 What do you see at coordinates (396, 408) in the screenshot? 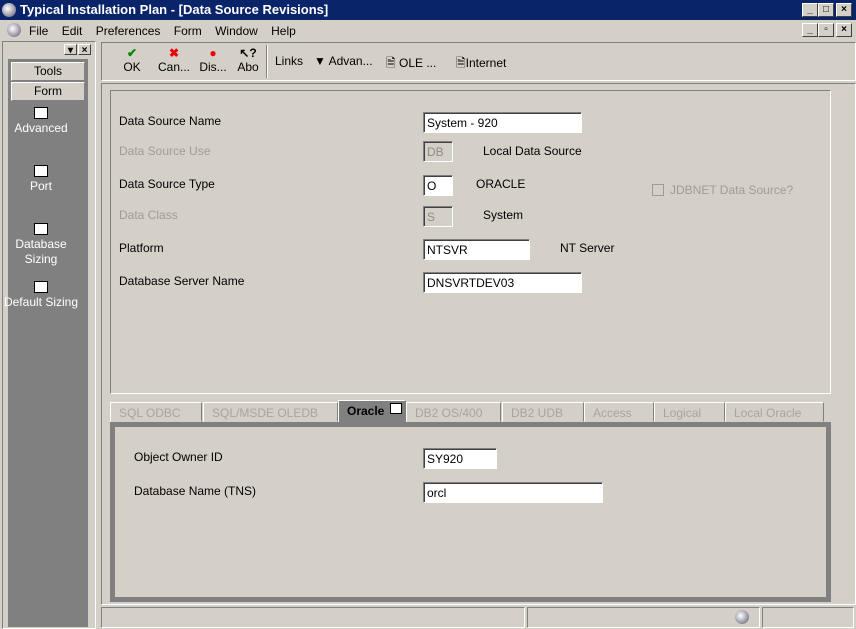
I see `page-icon` at bounding box center [396, 408].